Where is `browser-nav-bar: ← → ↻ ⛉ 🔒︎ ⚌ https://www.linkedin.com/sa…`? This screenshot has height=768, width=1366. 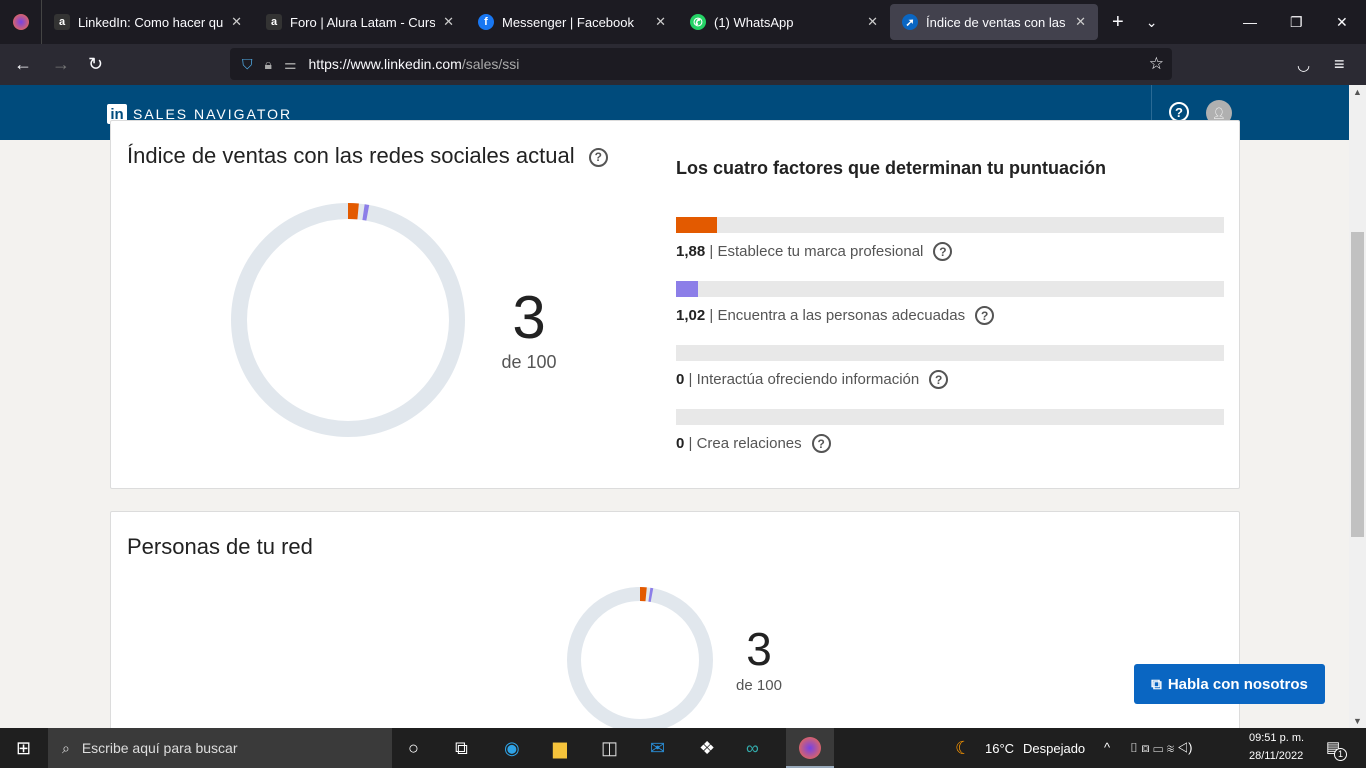 browser-nav-bar: ← → ↻ ⛉ 🔒︎ ⚌ https://www.linkedin.com/sa… is located at coordinates (683, 64).